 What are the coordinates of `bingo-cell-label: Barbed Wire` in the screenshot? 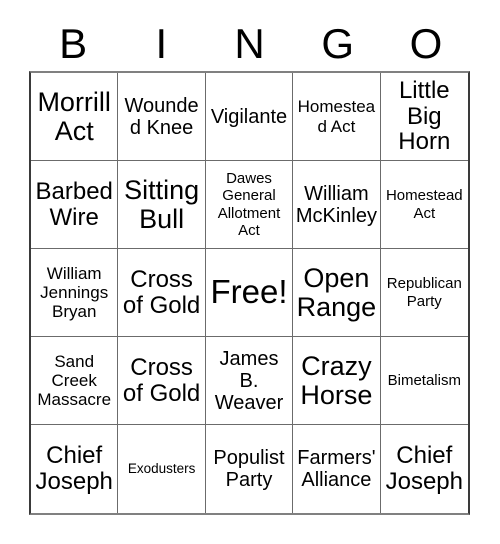 It's located at (74, 204).